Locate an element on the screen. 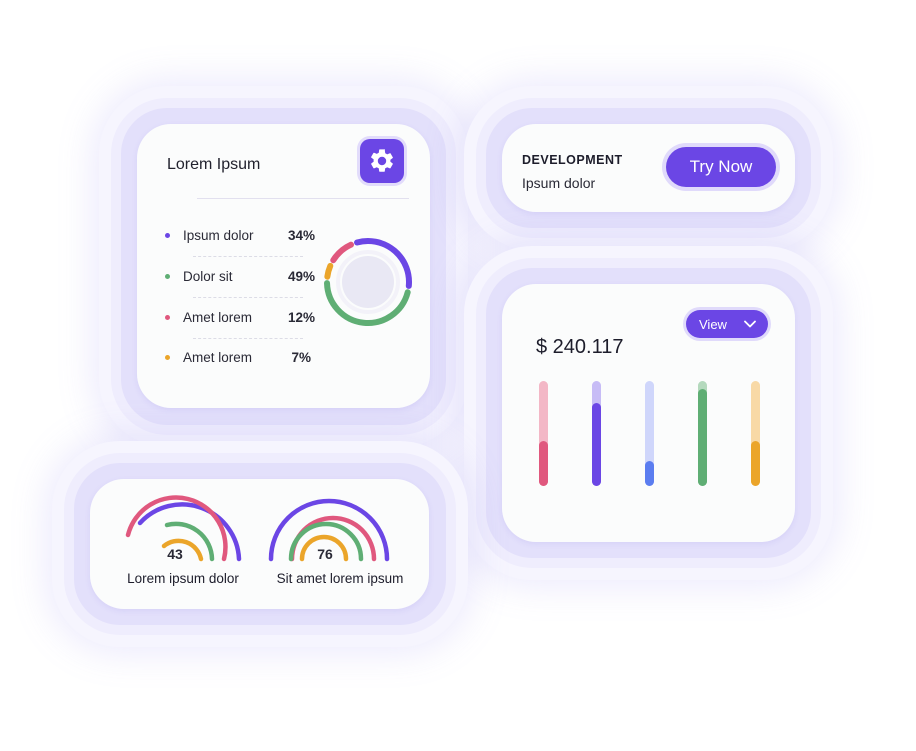 This screenshot has width=916, height=751. promo-subtitle: Ipsum dolor is located at coordinates (559, 183).